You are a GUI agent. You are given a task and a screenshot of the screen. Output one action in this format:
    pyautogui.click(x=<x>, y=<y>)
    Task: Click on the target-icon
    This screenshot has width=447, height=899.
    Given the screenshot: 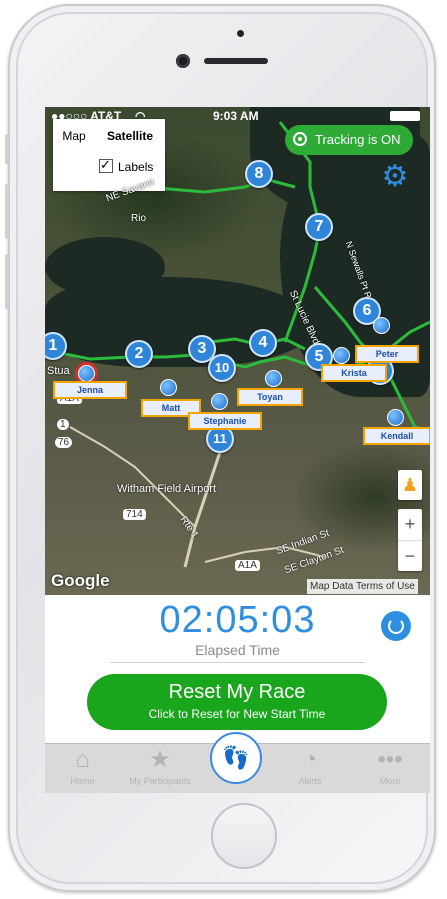 What is the action you would take?
    pyautogui.click(x=300, y=139)
    